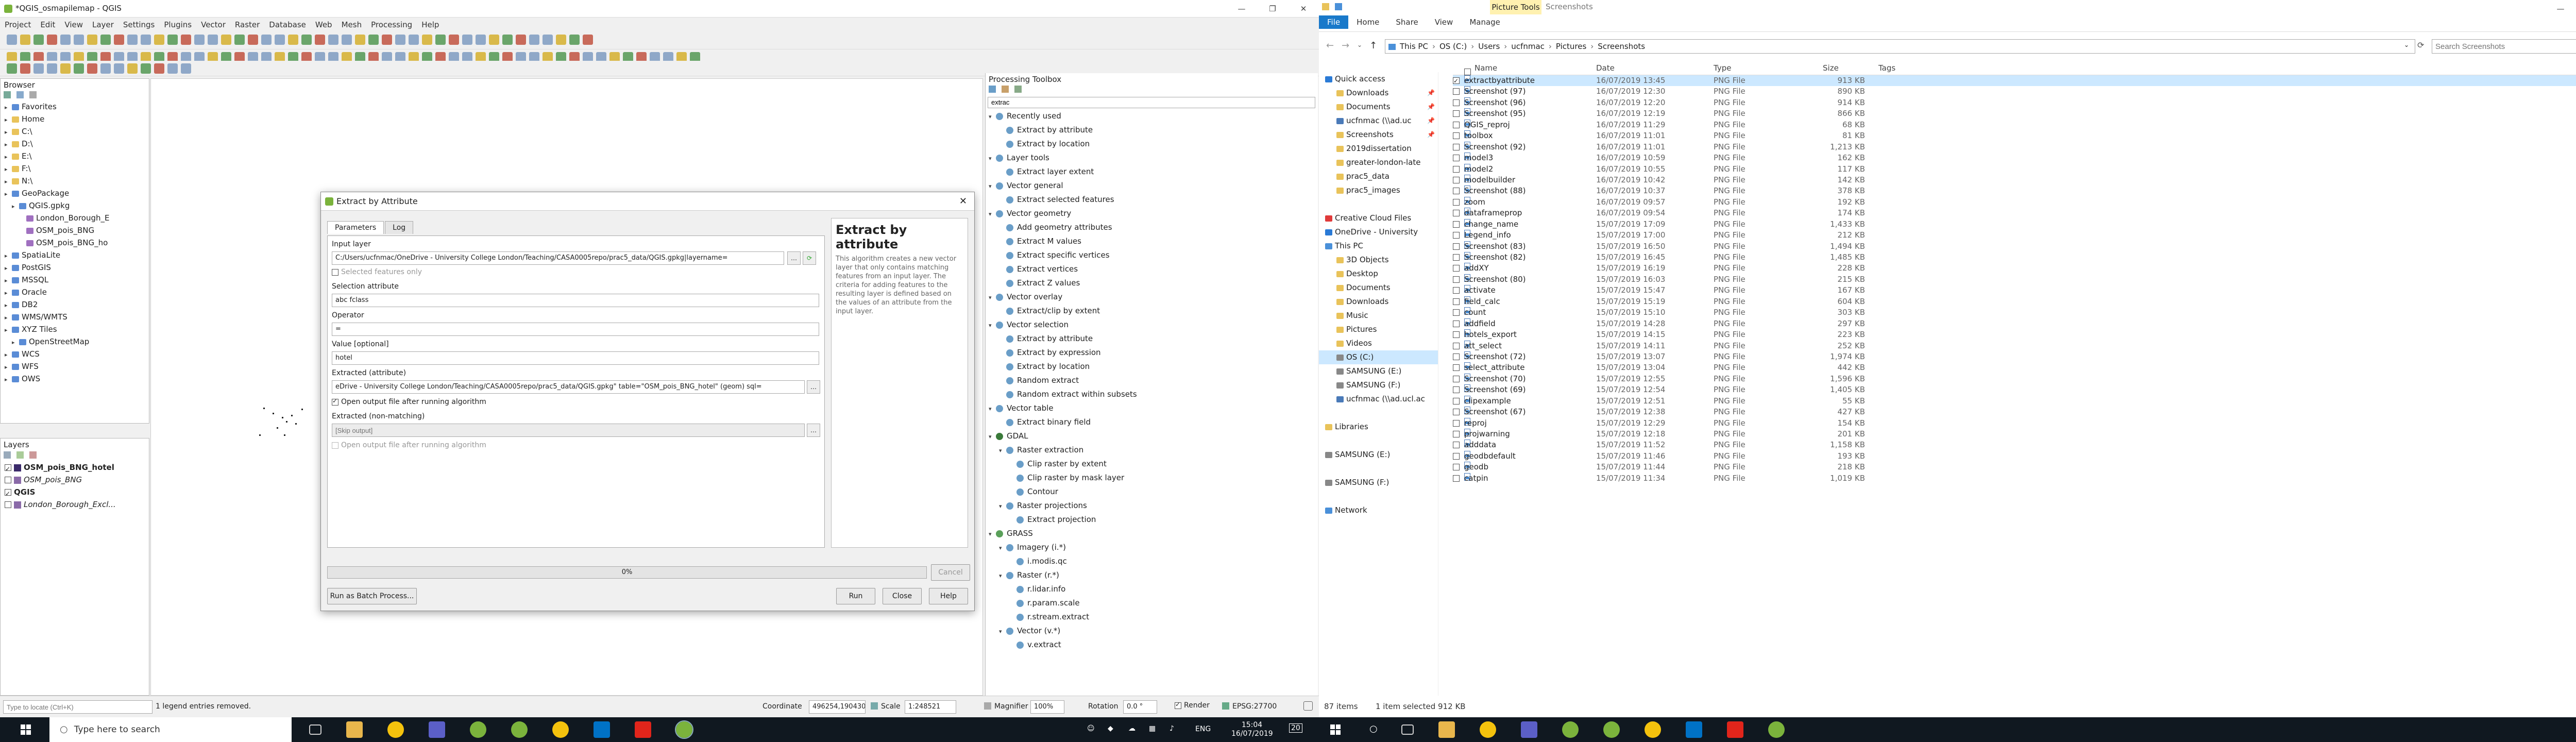  What do you see at coordinates (75, 280) in the screenshot?
I see `browser-item: ▸ MSSQL` at bounding box center [75, 280].